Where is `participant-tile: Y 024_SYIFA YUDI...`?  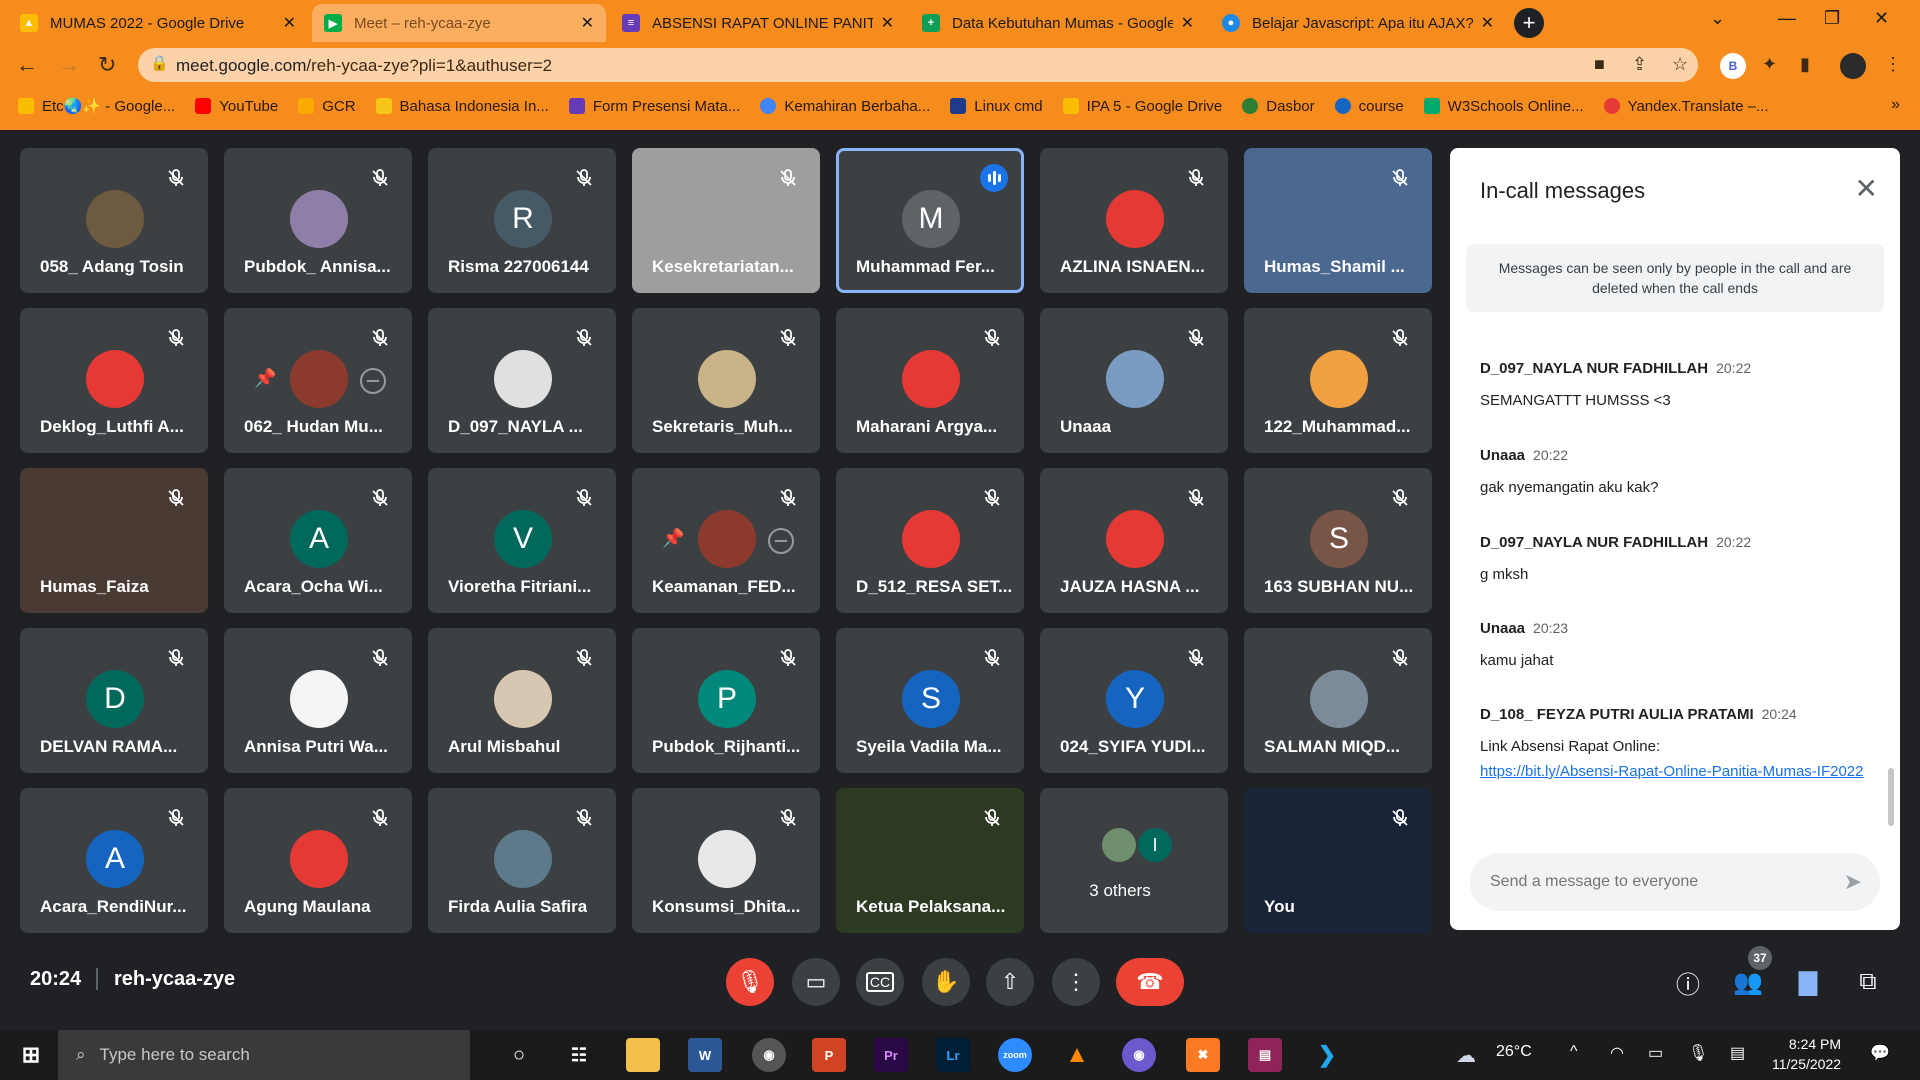 participant-tile: Y 024_SYIFA YUDI... is located at coordinates (1134, 700).